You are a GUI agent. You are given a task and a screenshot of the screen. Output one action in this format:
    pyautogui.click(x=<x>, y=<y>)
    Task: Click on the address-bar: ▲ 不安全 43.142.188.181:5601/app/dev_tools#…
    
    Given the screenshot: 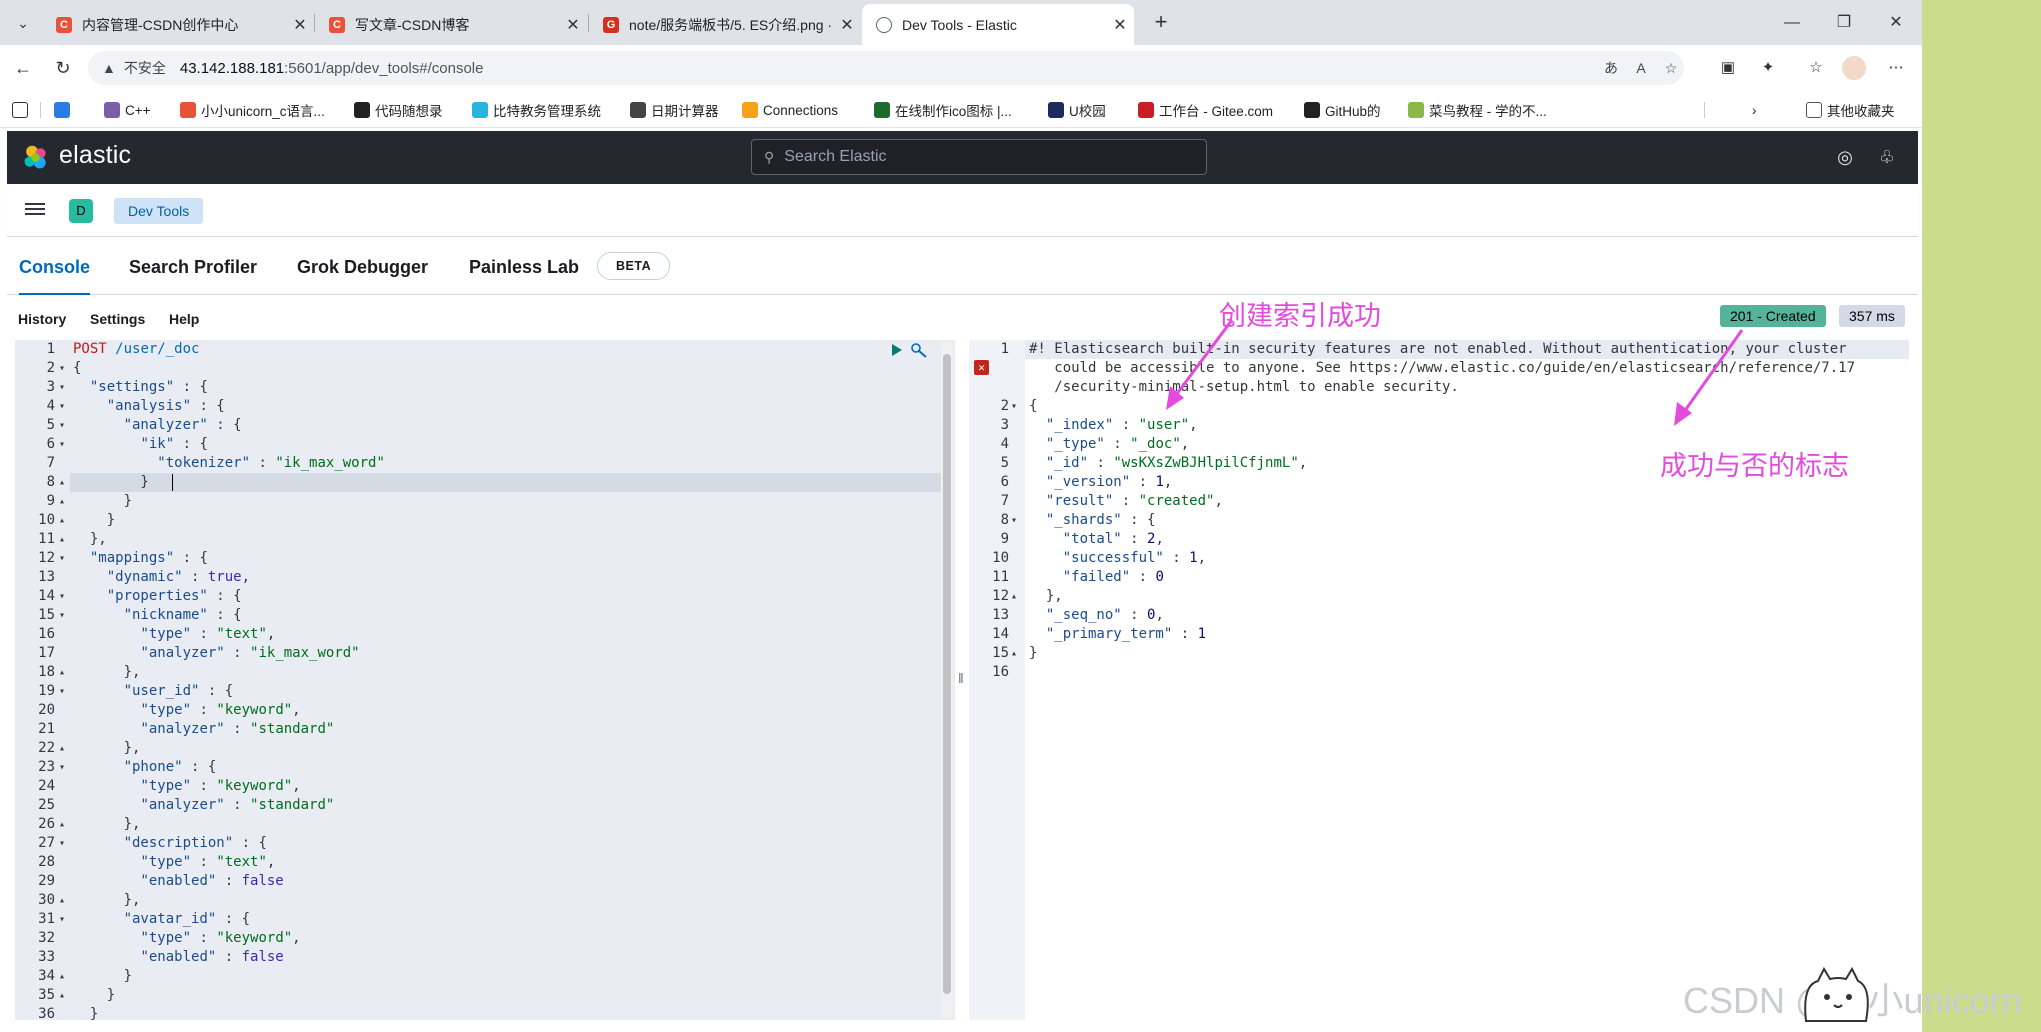 What is the action you would take?
    pyautogui.click(x=886, y=68)
    